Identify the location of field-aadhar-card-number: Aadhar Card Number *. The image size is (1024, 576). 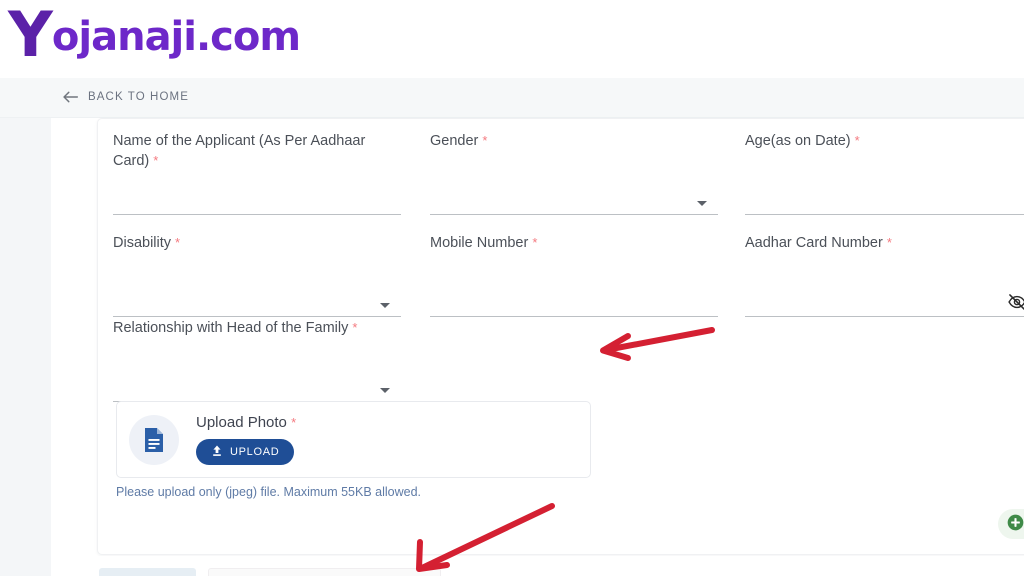
(884, 275).